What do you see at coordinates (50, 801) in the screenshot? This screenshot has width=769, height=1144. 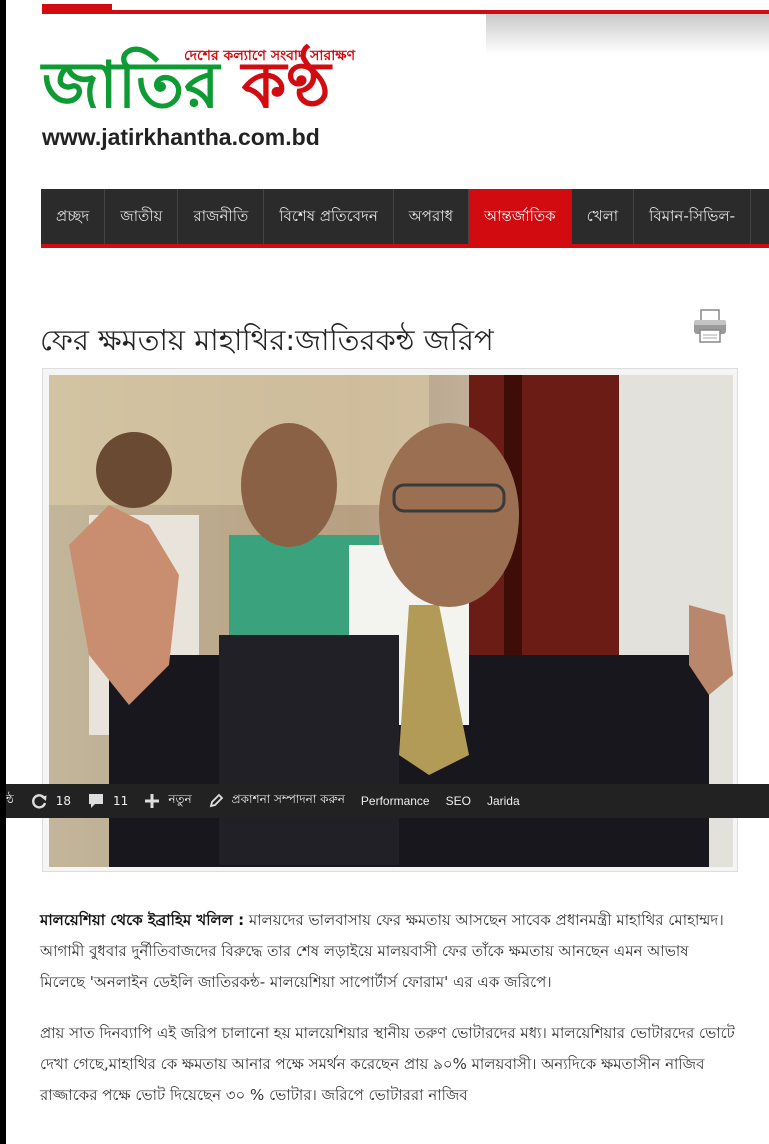 I see `admin-updates: 18` at bounding box center [50, 801].